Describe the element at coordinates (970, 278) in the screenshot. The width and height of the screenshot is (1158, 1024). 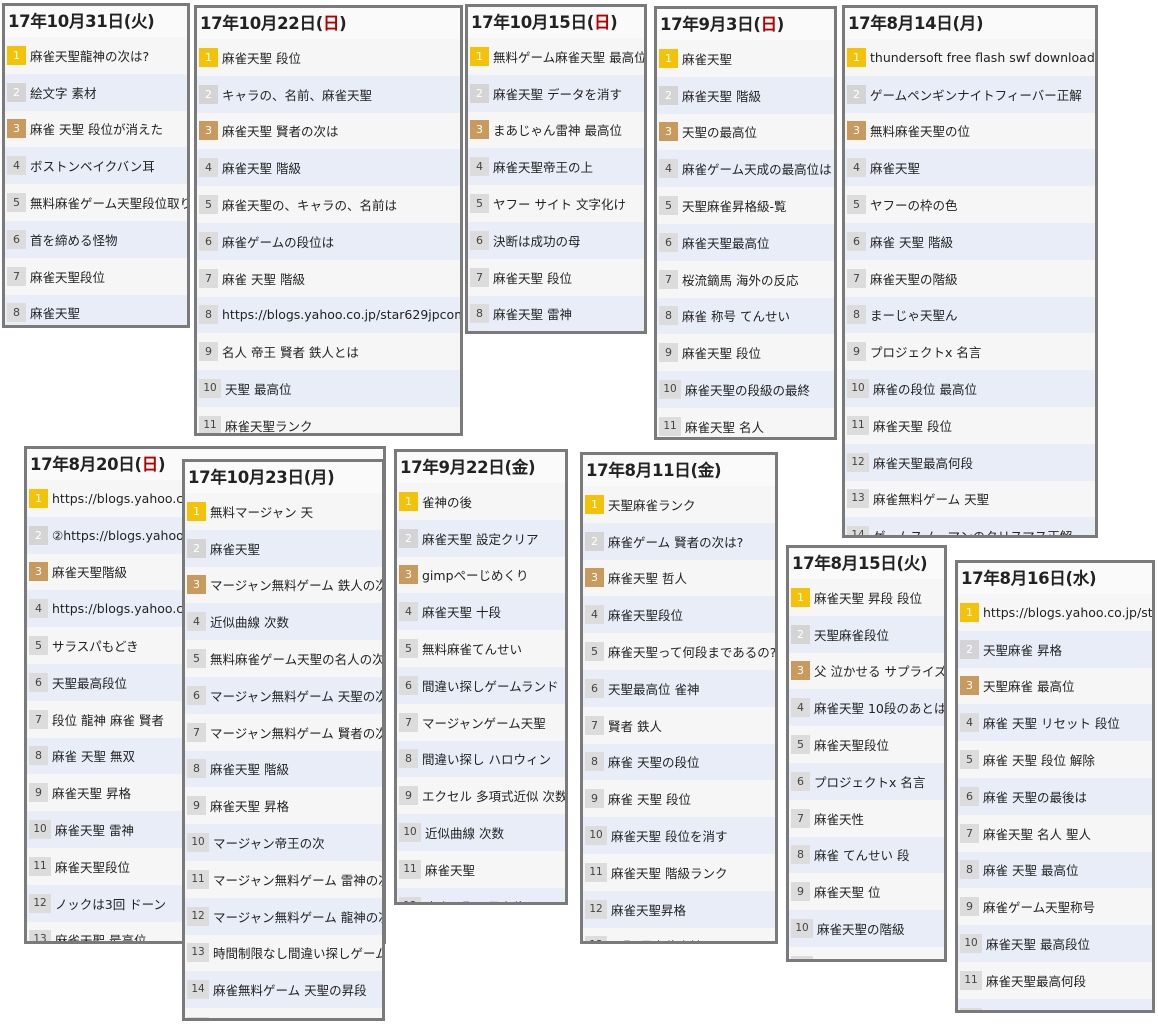
I see `ranking-item: 7 麻雀天聖の階級` at that location.